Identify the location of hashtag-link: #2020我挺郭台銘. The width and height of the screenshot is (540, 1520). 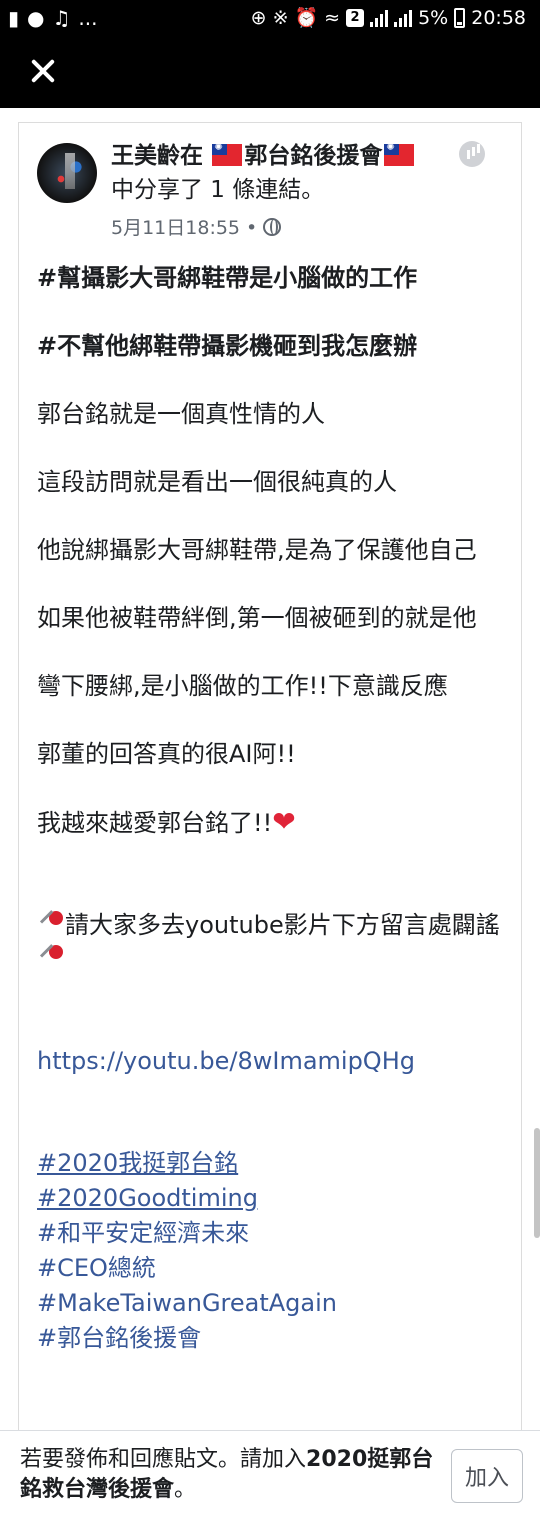
(272, 1163).